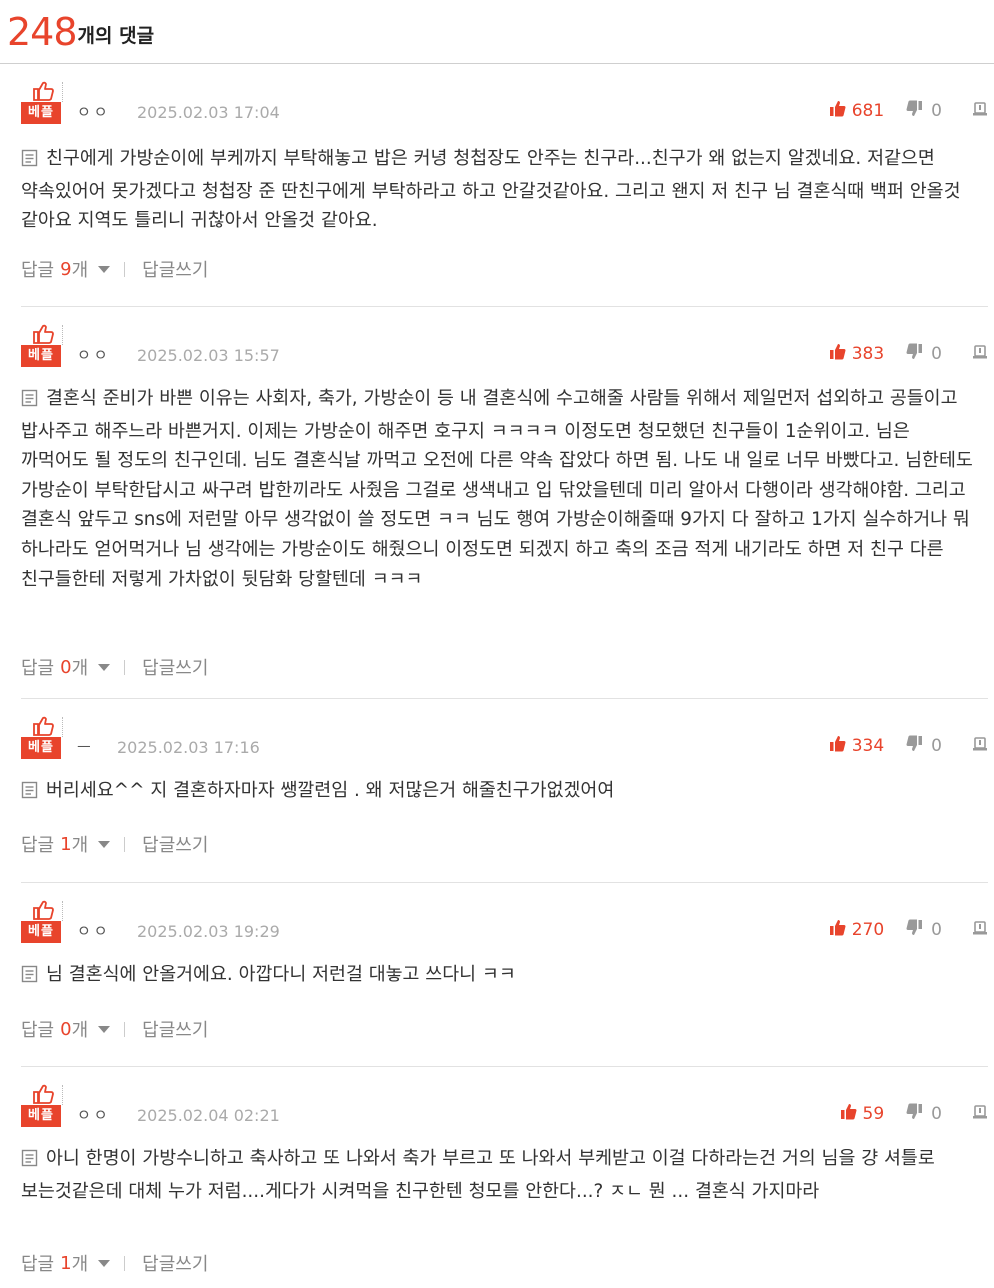 The image size is (994, 1288). I want to click on like-button: 681, so click(856, 111).